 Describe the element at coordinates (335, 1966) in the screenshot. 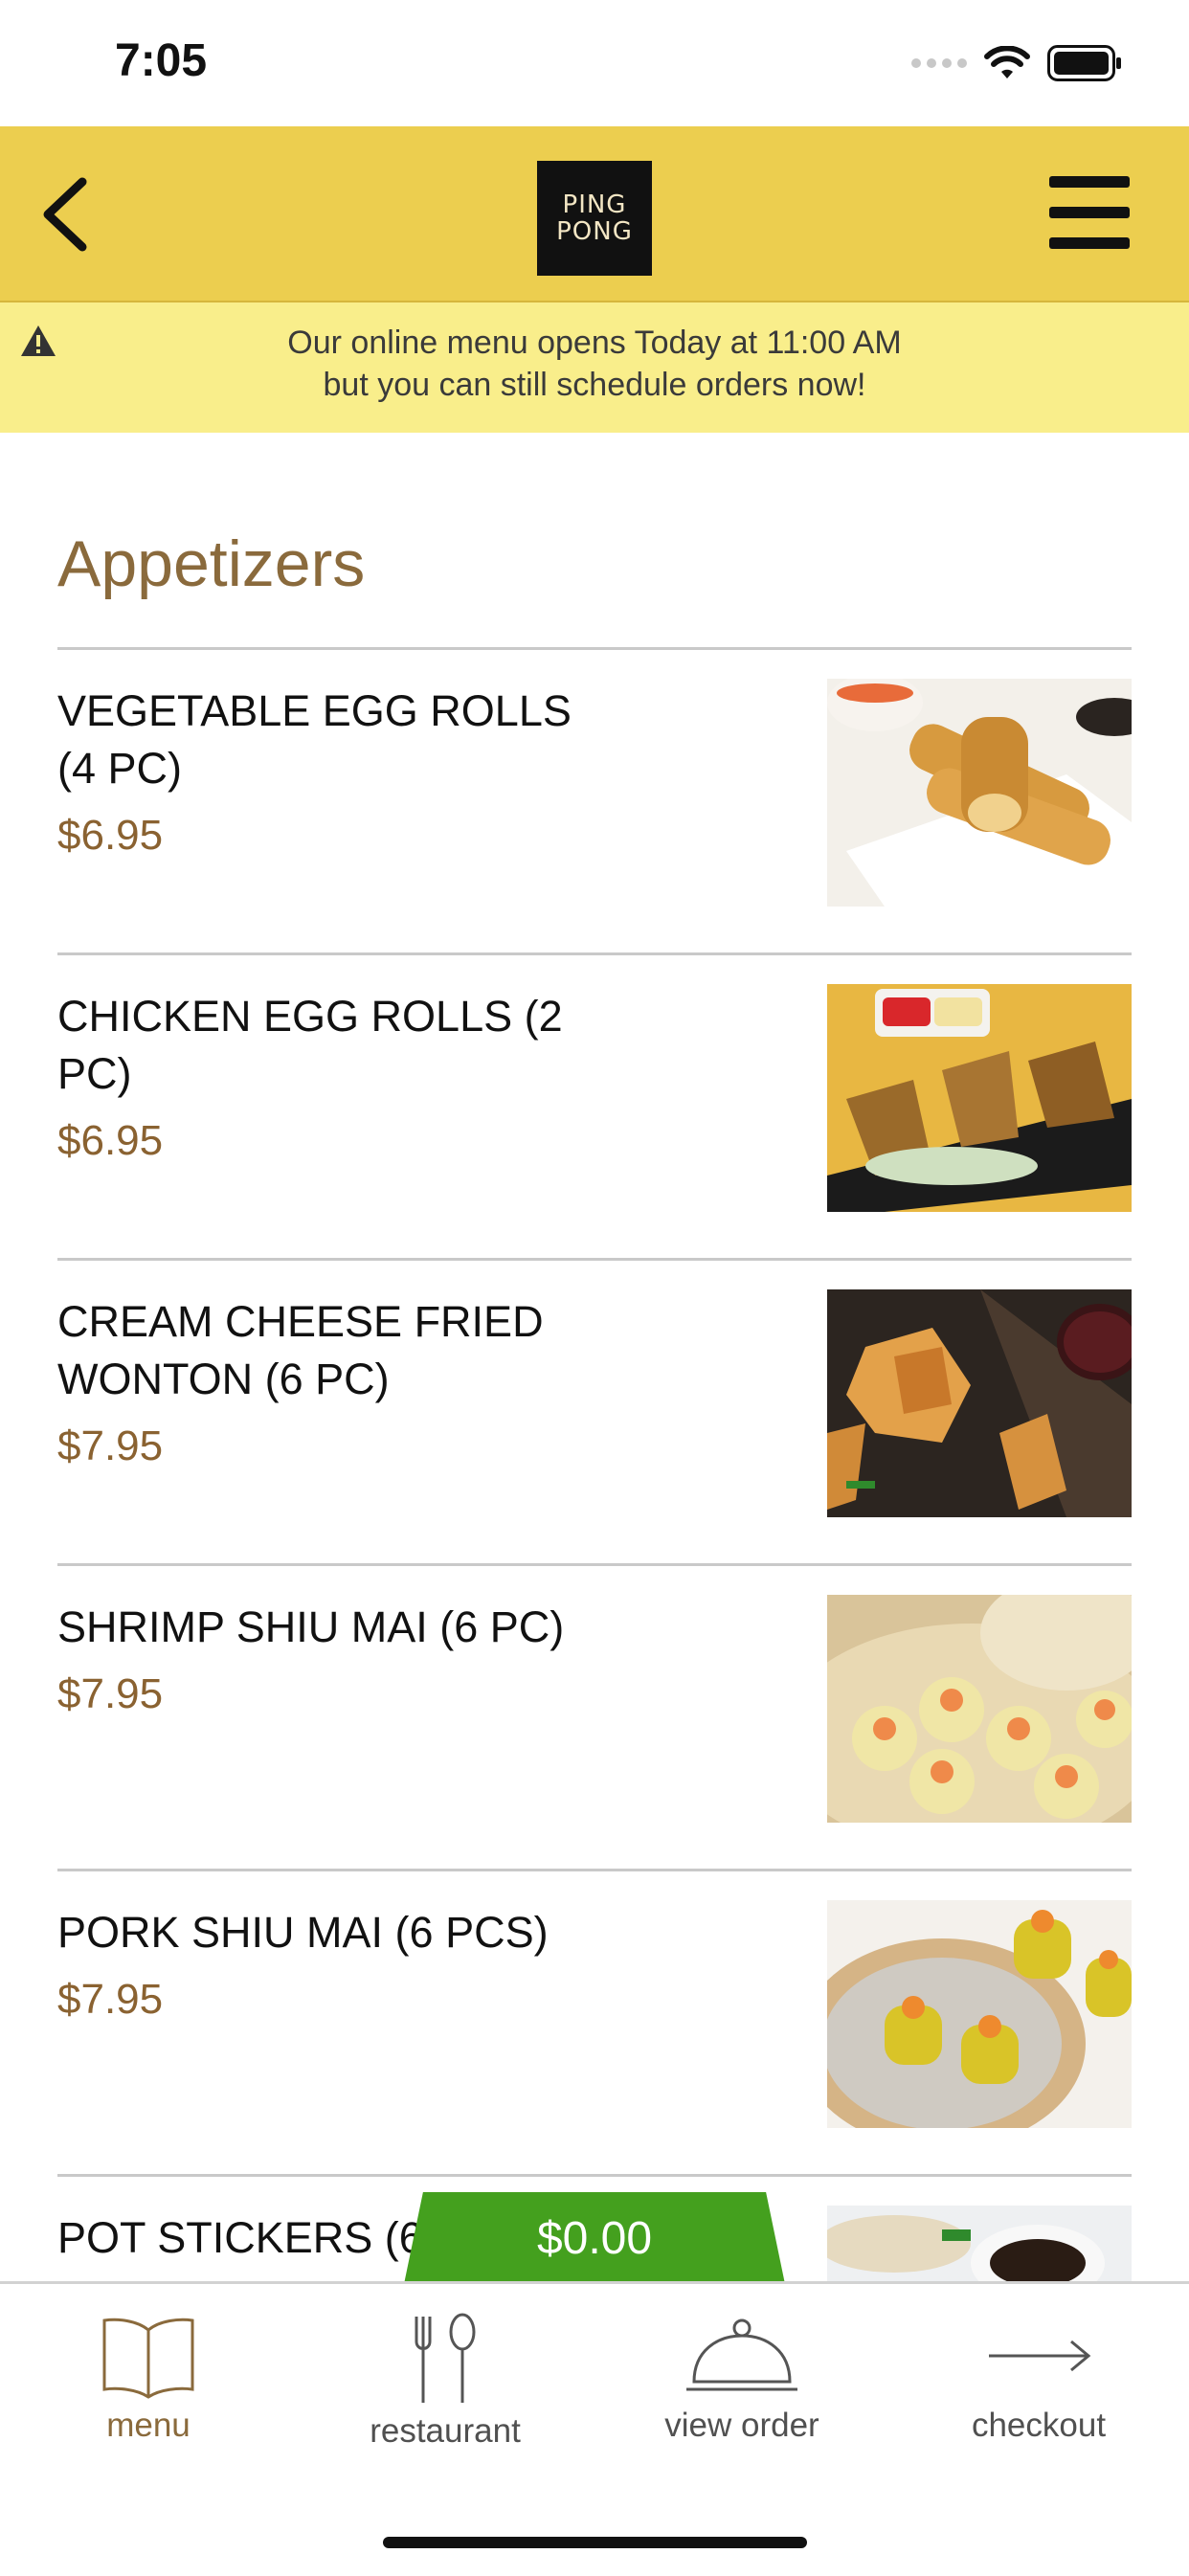

I see `menu-item-name: PORK SHIU MAI (6 PCS) $7.95` at that location.